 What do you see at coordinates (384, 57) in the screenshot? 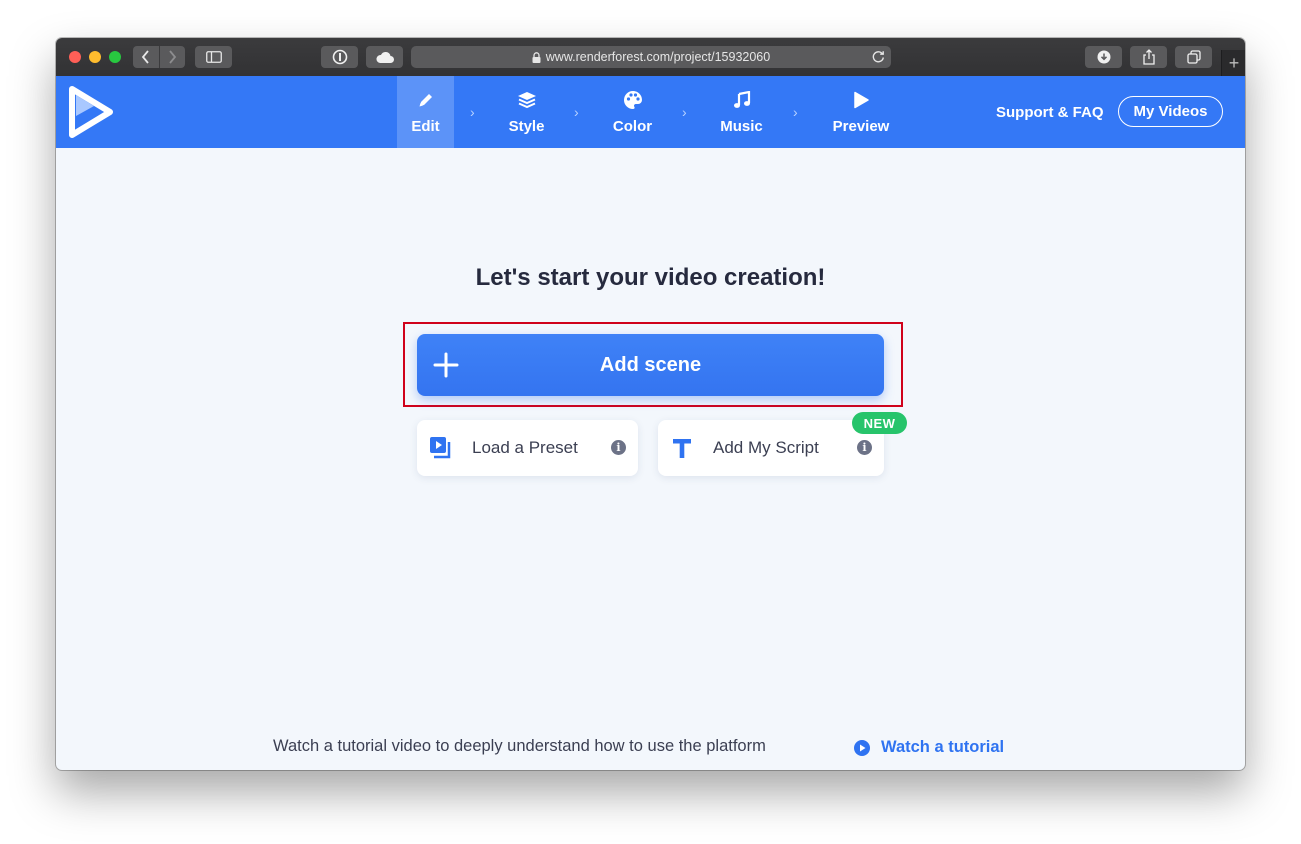
I see `cloud-icon` at bounding box center [384, 57].